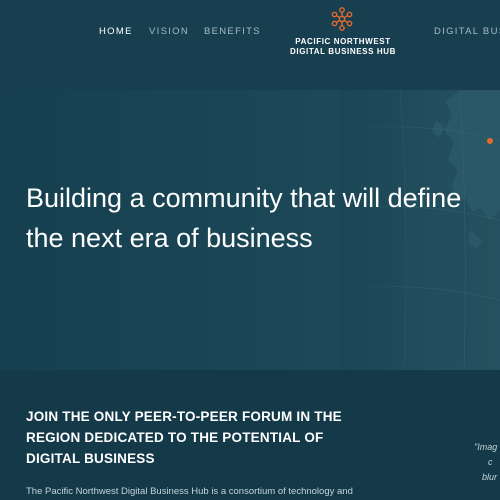 The width and height of the screenshot is (500, 500). I want to click on logo-line-1: PACIFIC NORTHWEST, so click(343, 41).